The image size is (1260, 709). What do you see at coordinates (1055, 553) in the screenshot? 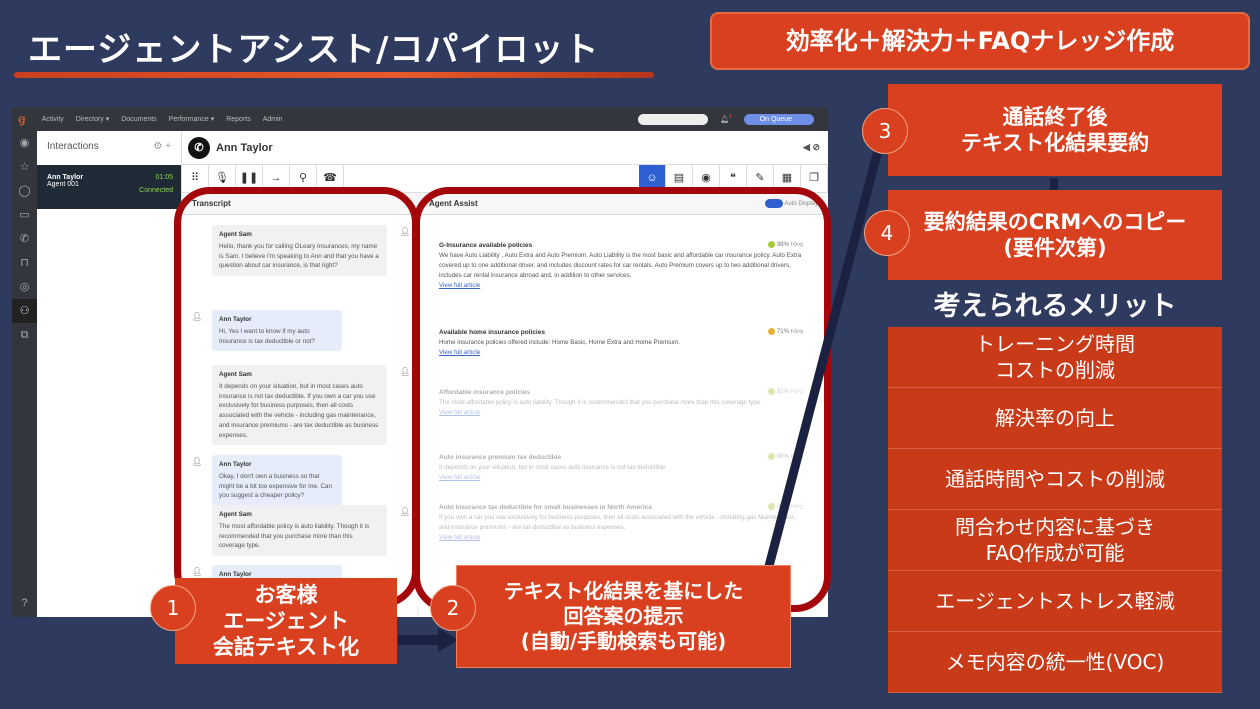
I see `merit-text: FAQ作成が可能` at bounding box center [1055, 553].